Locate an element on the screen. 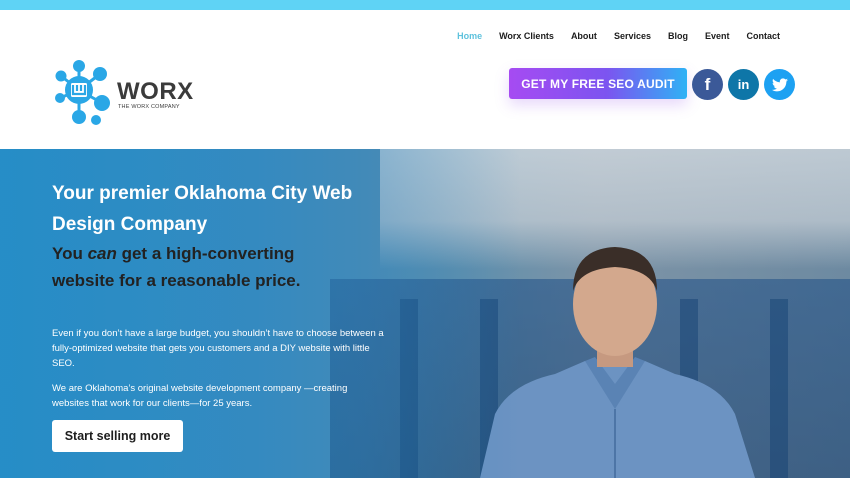 This screenshot has width=850, height=478. molecule-logo-icon is located at coordinates (82, 92).